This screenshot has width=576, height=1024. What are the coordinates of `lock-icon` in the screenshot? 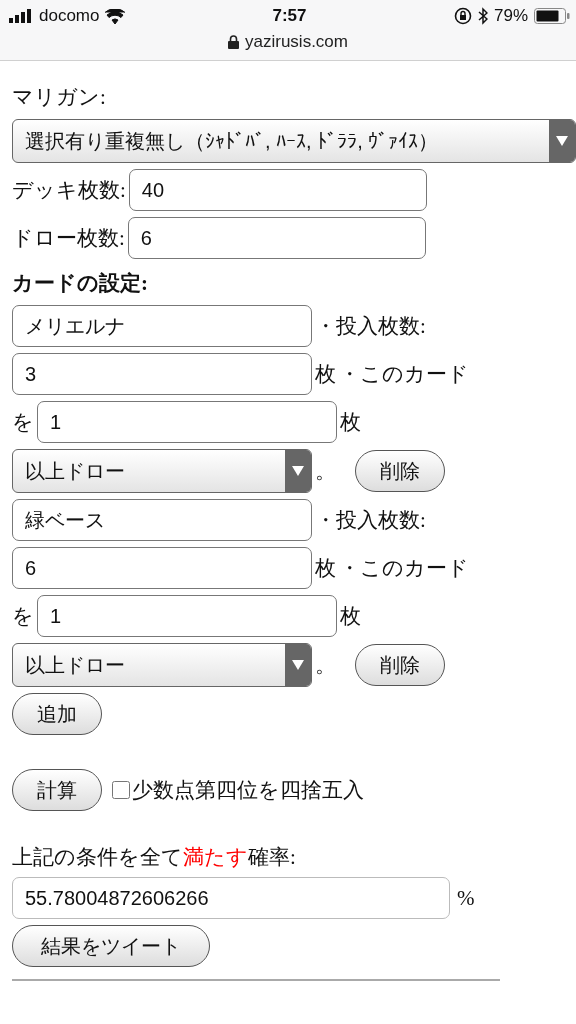 It's located at (233, 42).